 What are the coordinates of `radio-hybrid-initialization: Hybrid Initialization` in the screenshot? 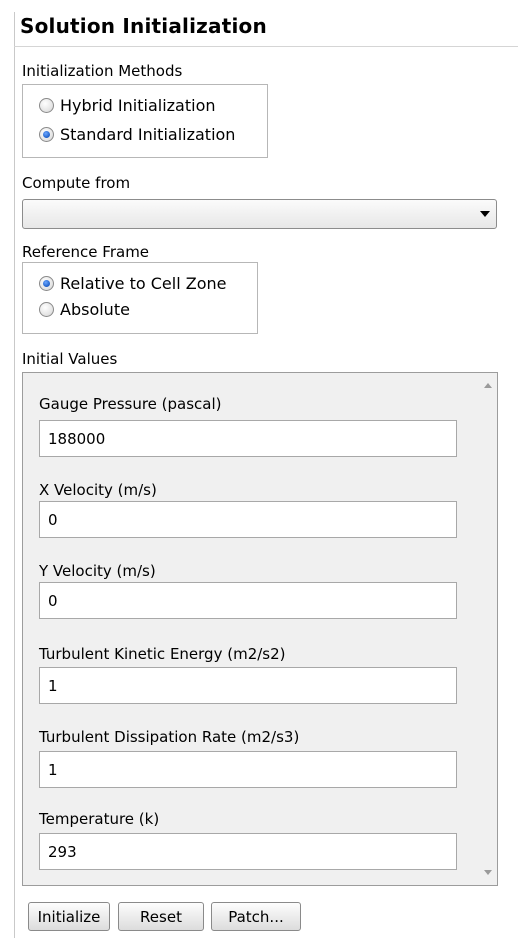 It's located at (127, 105).